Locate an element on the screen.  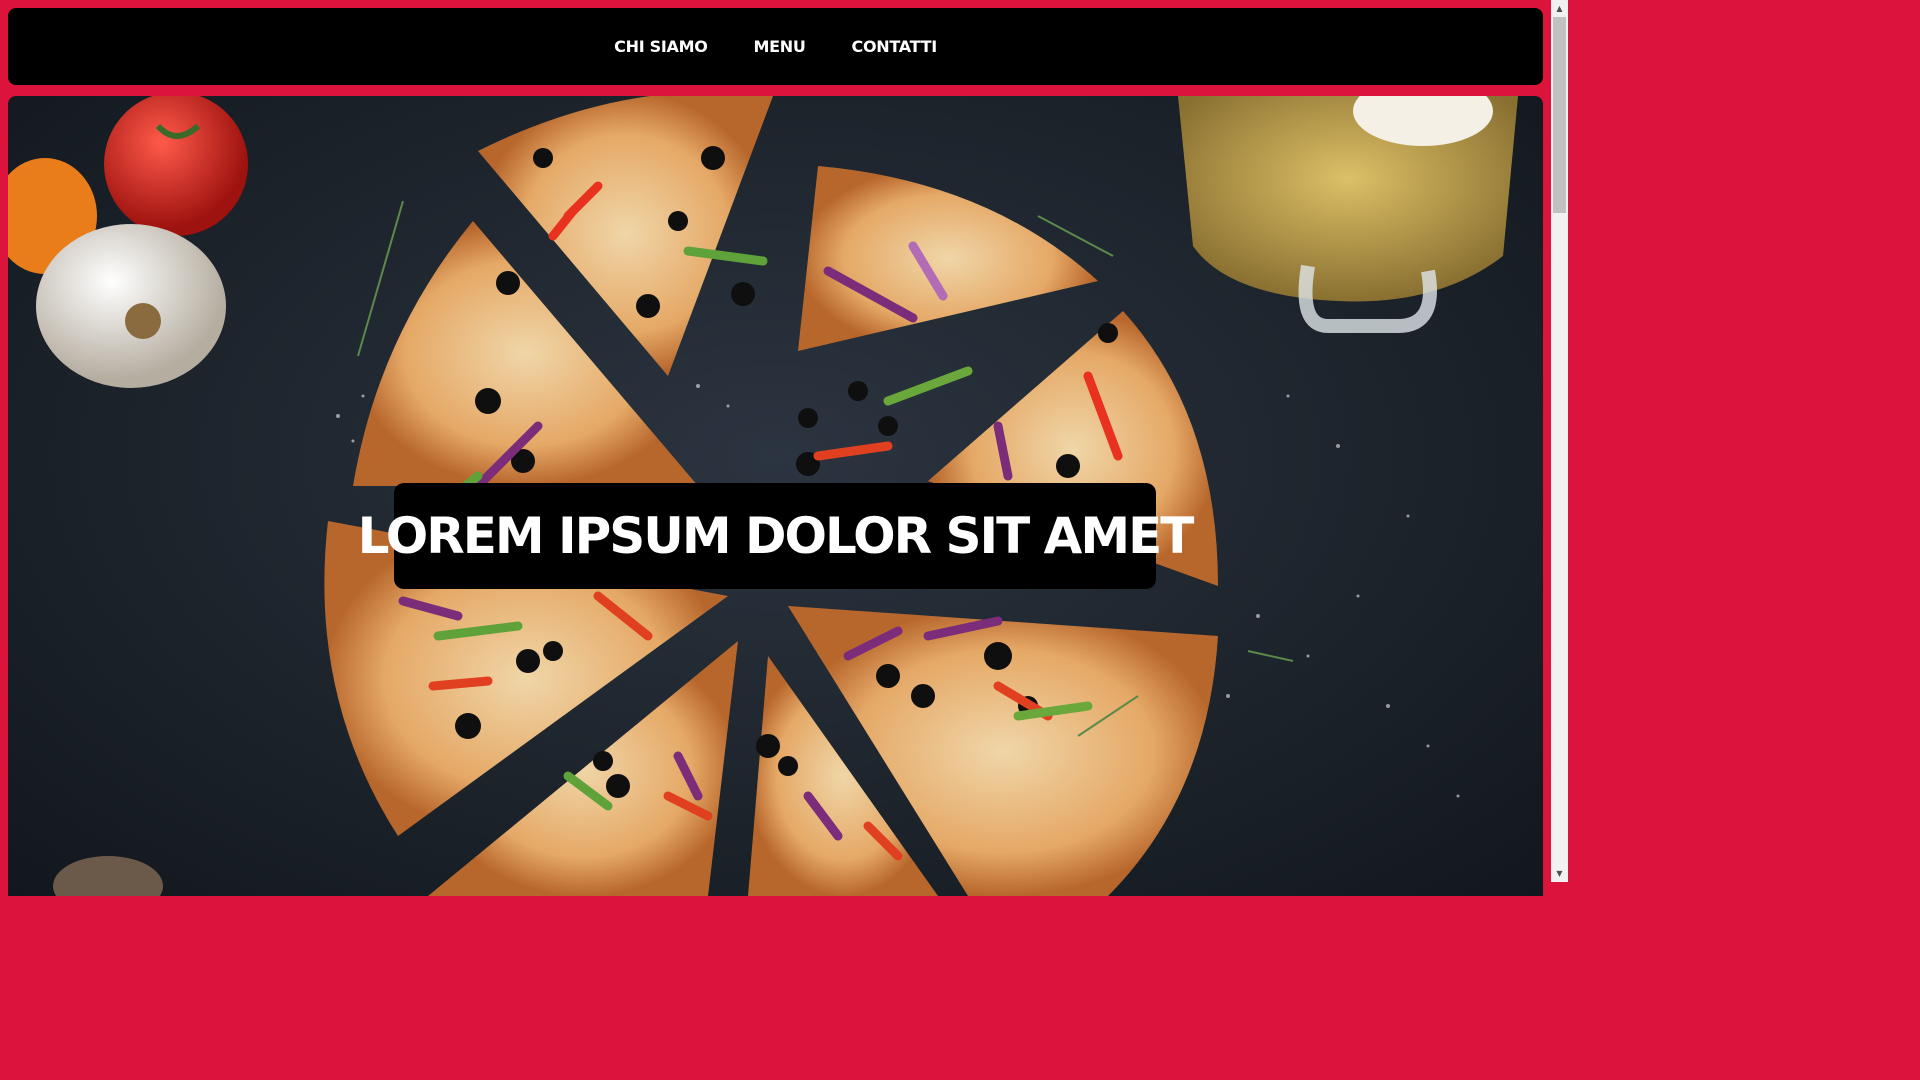
nav-link-menu: MENU is located at coordinates (769, 46).